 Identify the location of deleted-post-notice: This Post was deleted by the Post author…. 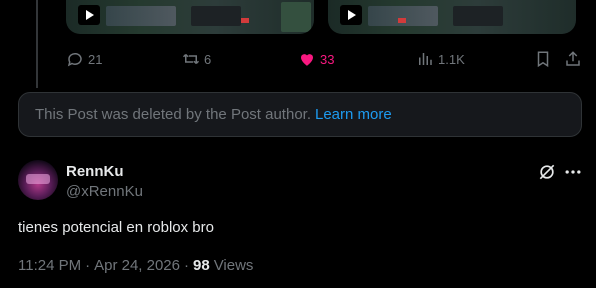
(300, 114).